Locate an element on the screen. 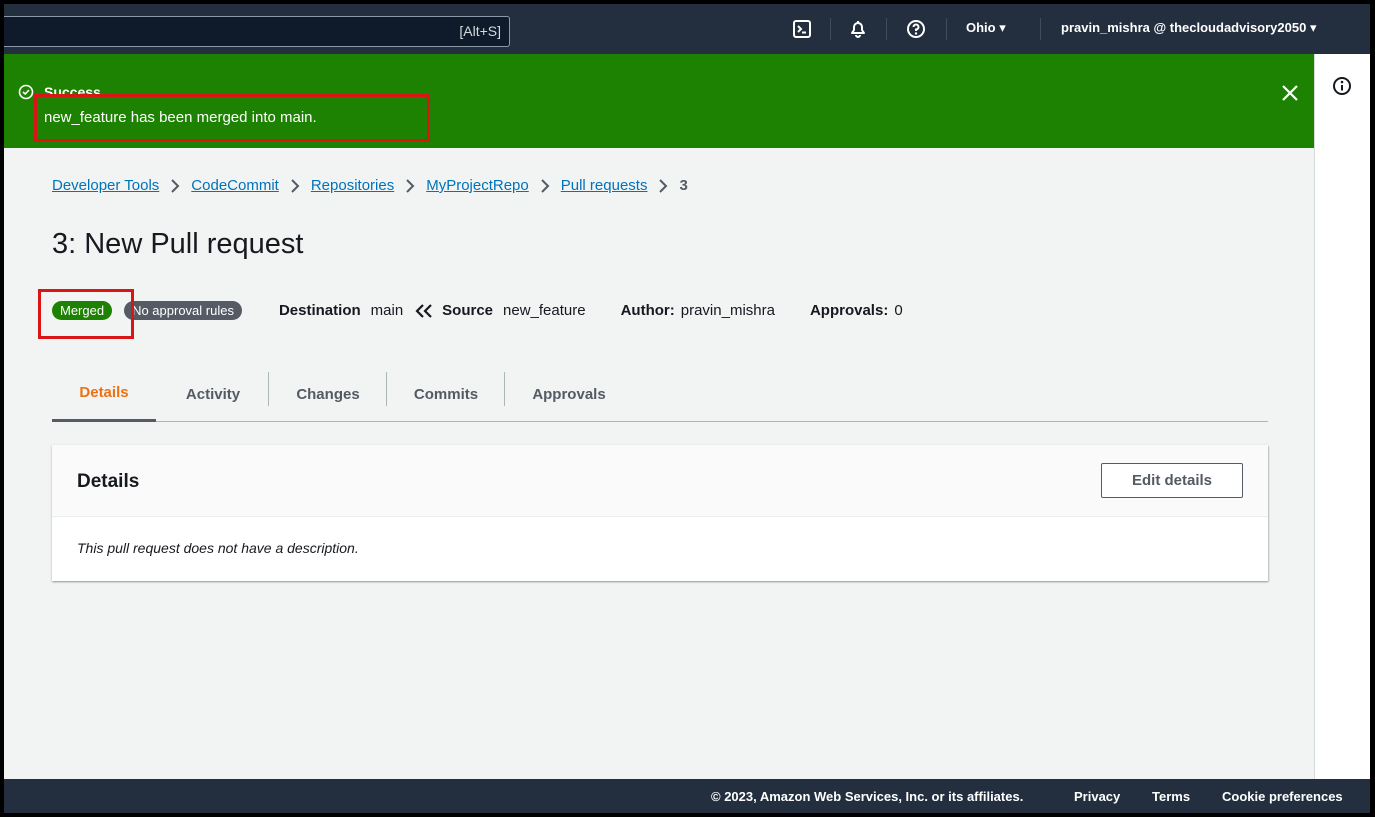 Image resolution: width=1375 pixels, height=817 pixels. account-label: pravin_mishra @ thecloudadvisory2050 is located at coordinates (1184, 27).